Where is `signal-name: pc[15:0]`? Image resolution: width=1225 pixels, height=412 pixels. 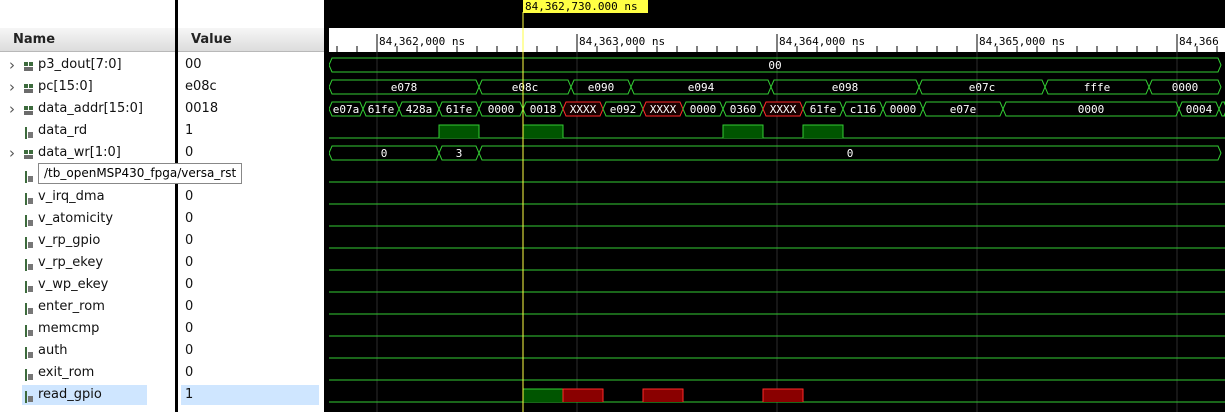
signal-name: pc[15:0] is located at coordinates (65, 86).